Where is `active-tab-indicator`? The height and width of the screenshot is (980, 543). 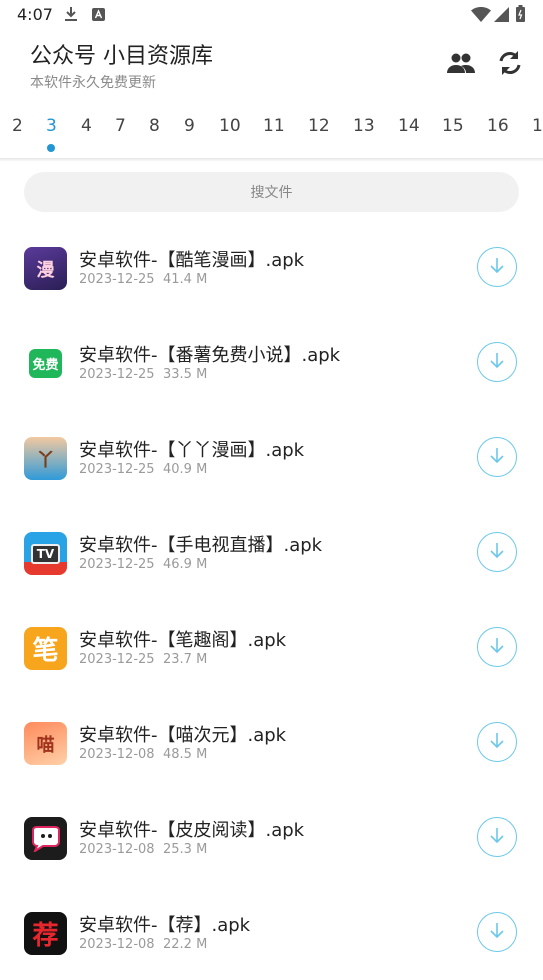
active-tab-indicator is located at coordinates (51, 148).